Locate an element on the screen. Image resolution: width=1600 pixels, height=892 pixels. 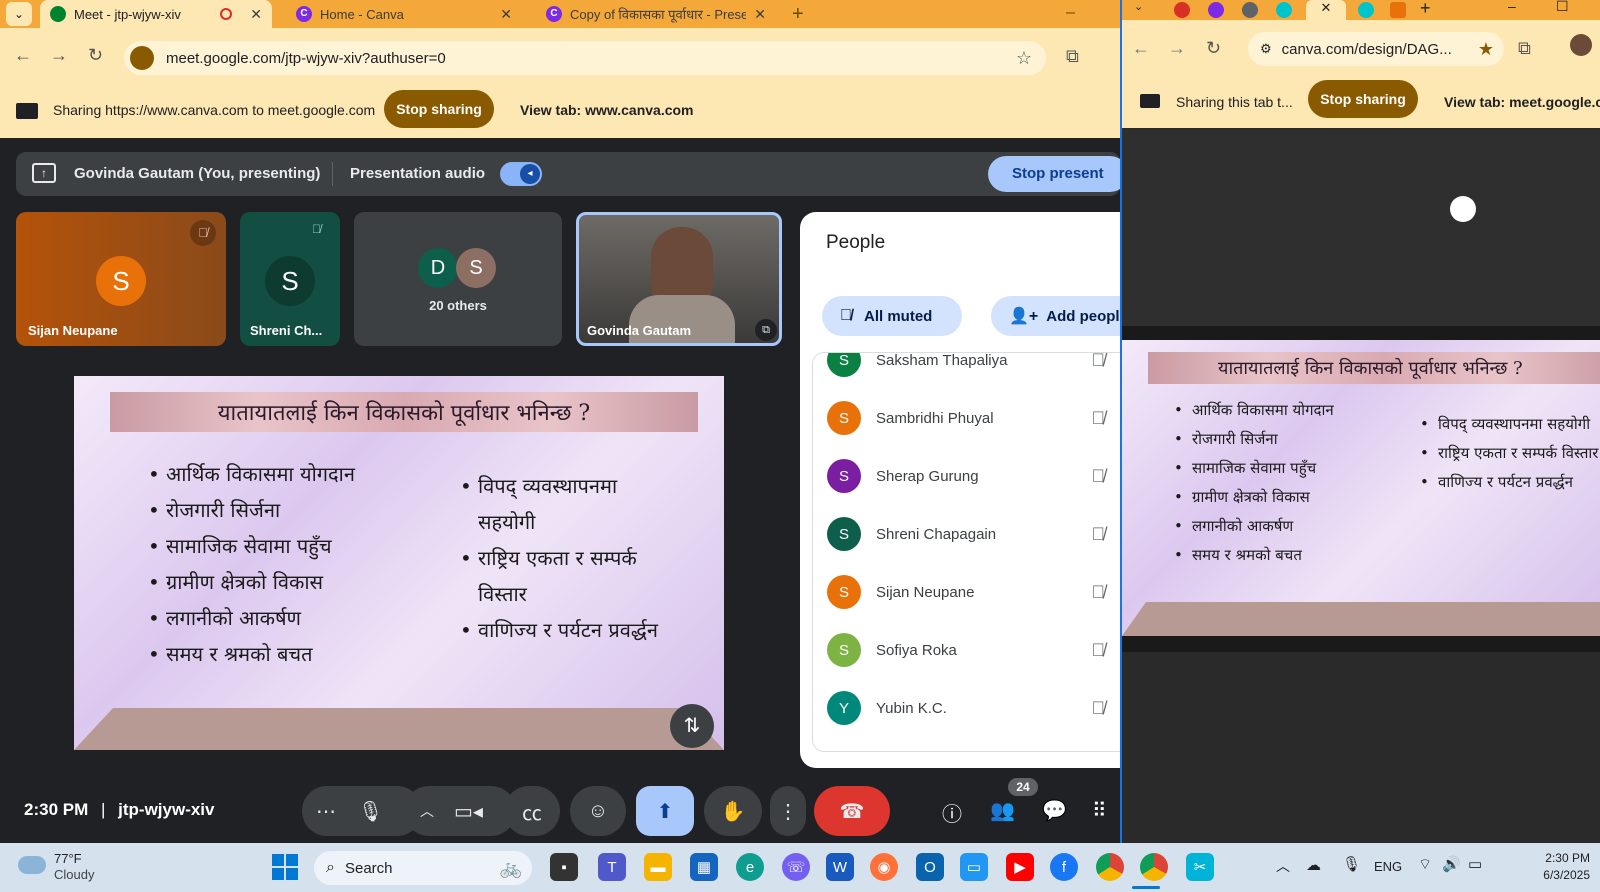
present-button: ⬆ is located at coordinates (665, 811).